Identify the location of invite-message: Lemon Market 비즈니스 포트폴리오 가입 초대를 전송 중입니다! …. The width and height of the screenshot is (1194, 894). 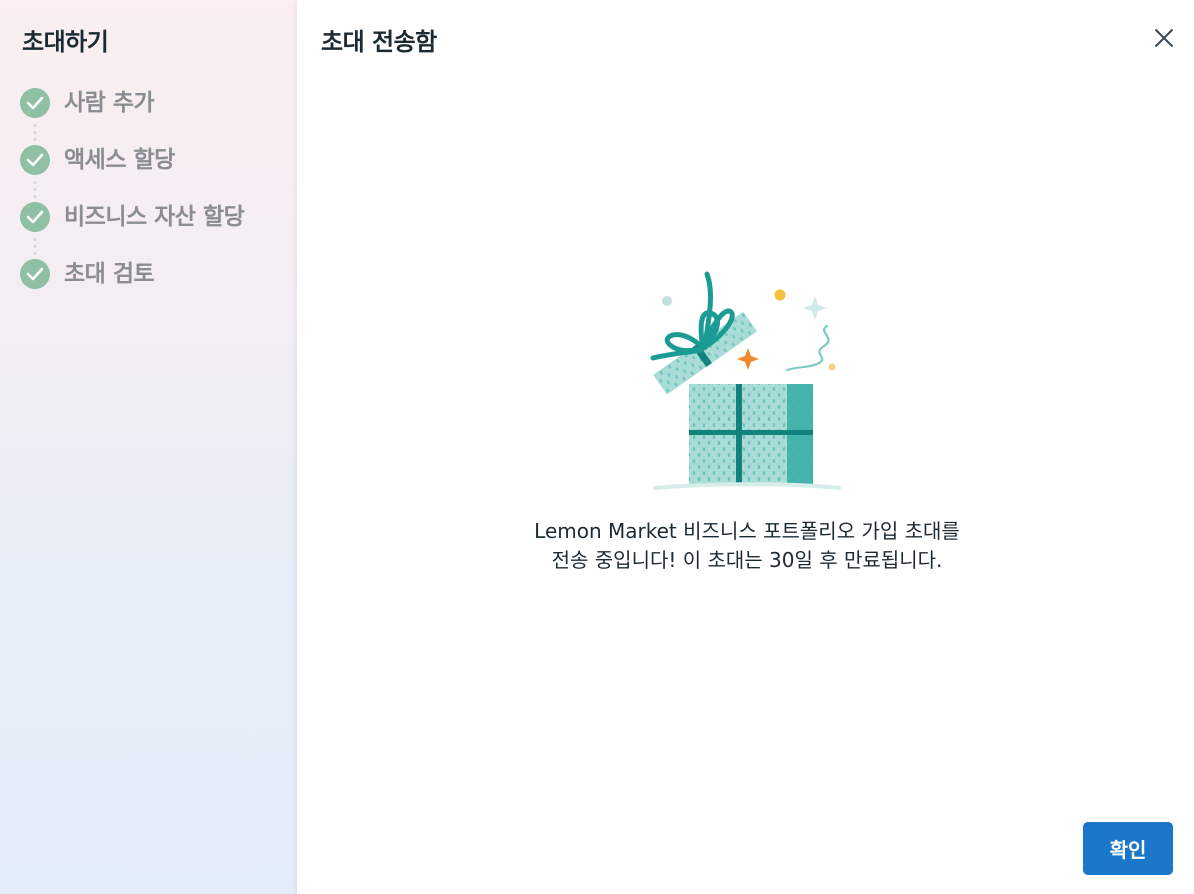
(747, 546).